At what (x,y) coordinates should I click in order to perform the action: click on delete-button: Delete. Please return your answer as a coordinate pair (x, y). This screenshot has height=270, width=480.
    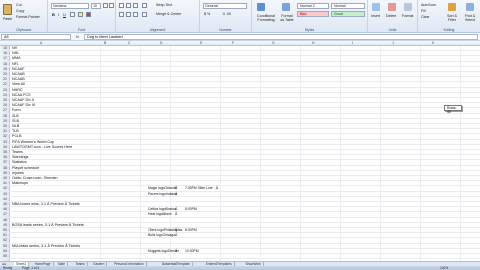
    Looking at the image, I should click on (391, 16).